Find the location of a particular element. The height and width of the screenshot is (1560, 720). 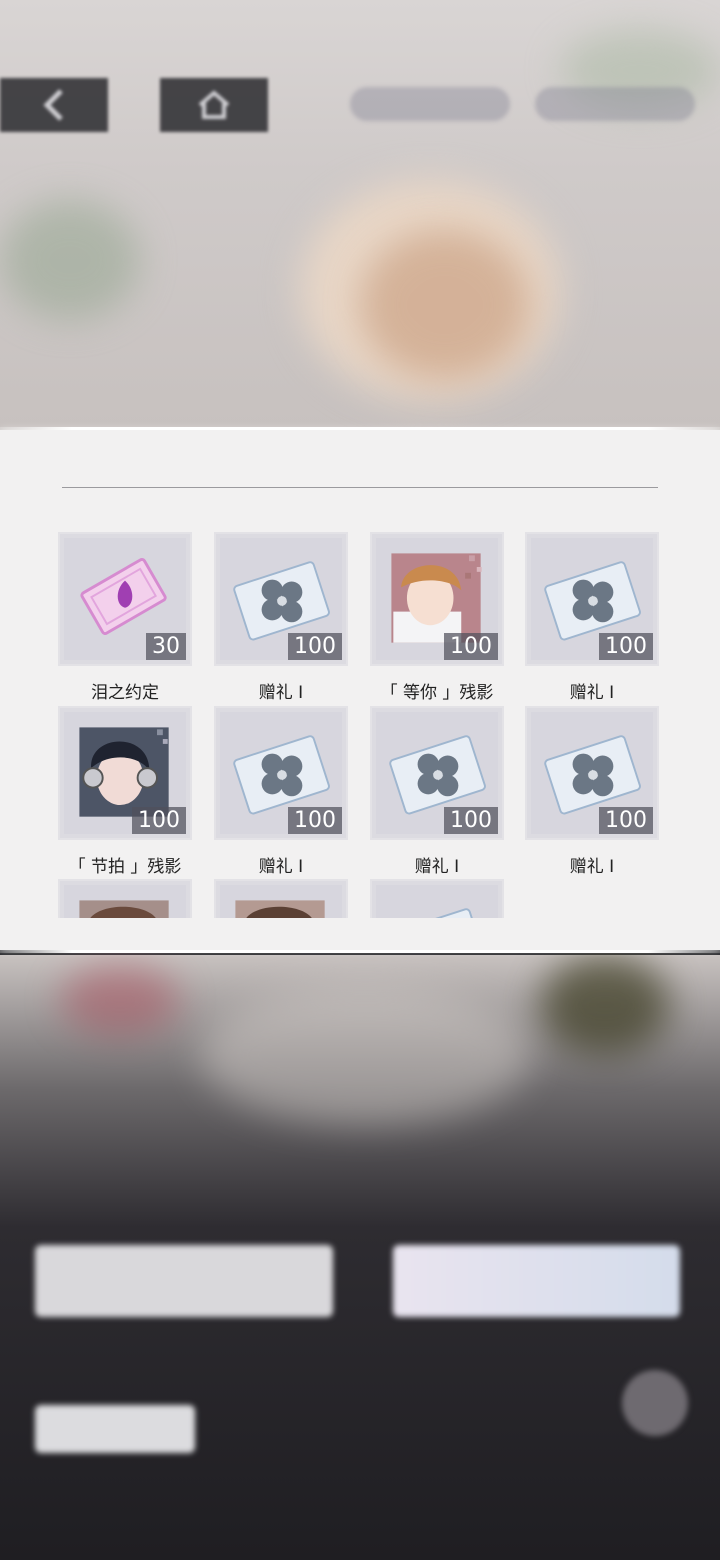

reward-item: 100 「 节拍 」残影 is located at coordinates (127, 791).